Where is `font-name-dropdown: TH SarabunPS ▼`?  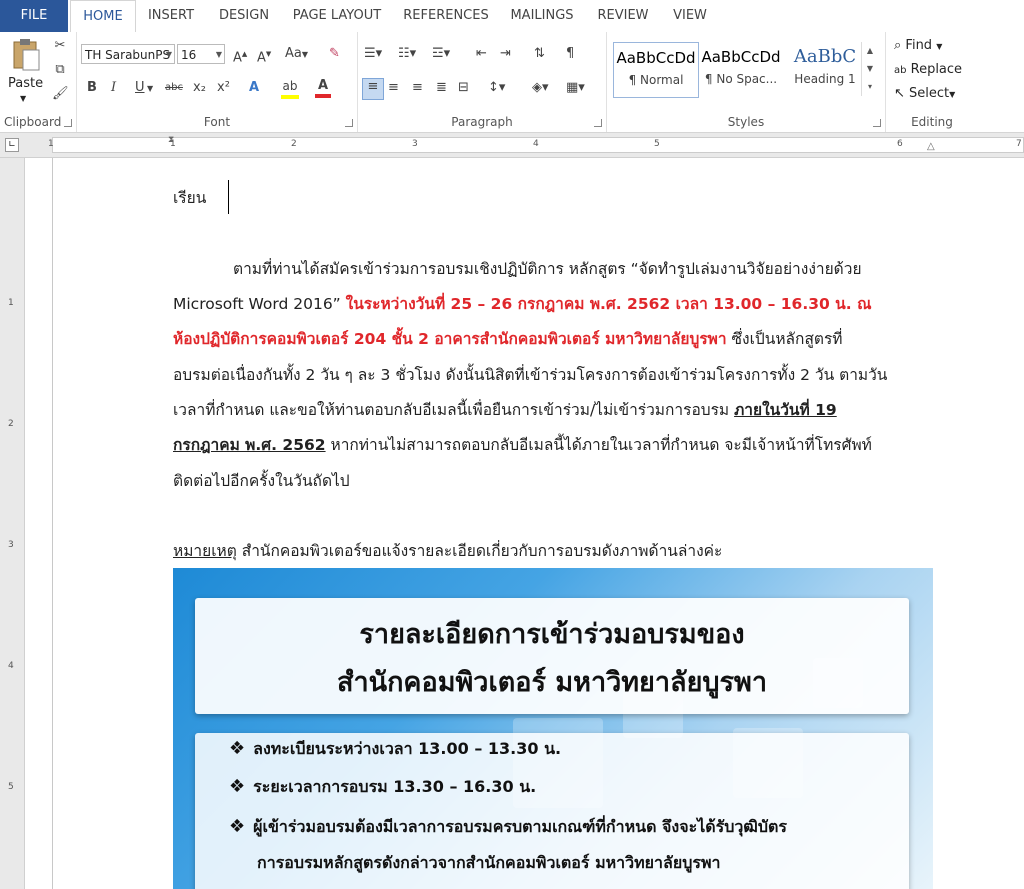 font-name-dropdown: TH SarabunPS ▼ is located at coordinates (128, 54).